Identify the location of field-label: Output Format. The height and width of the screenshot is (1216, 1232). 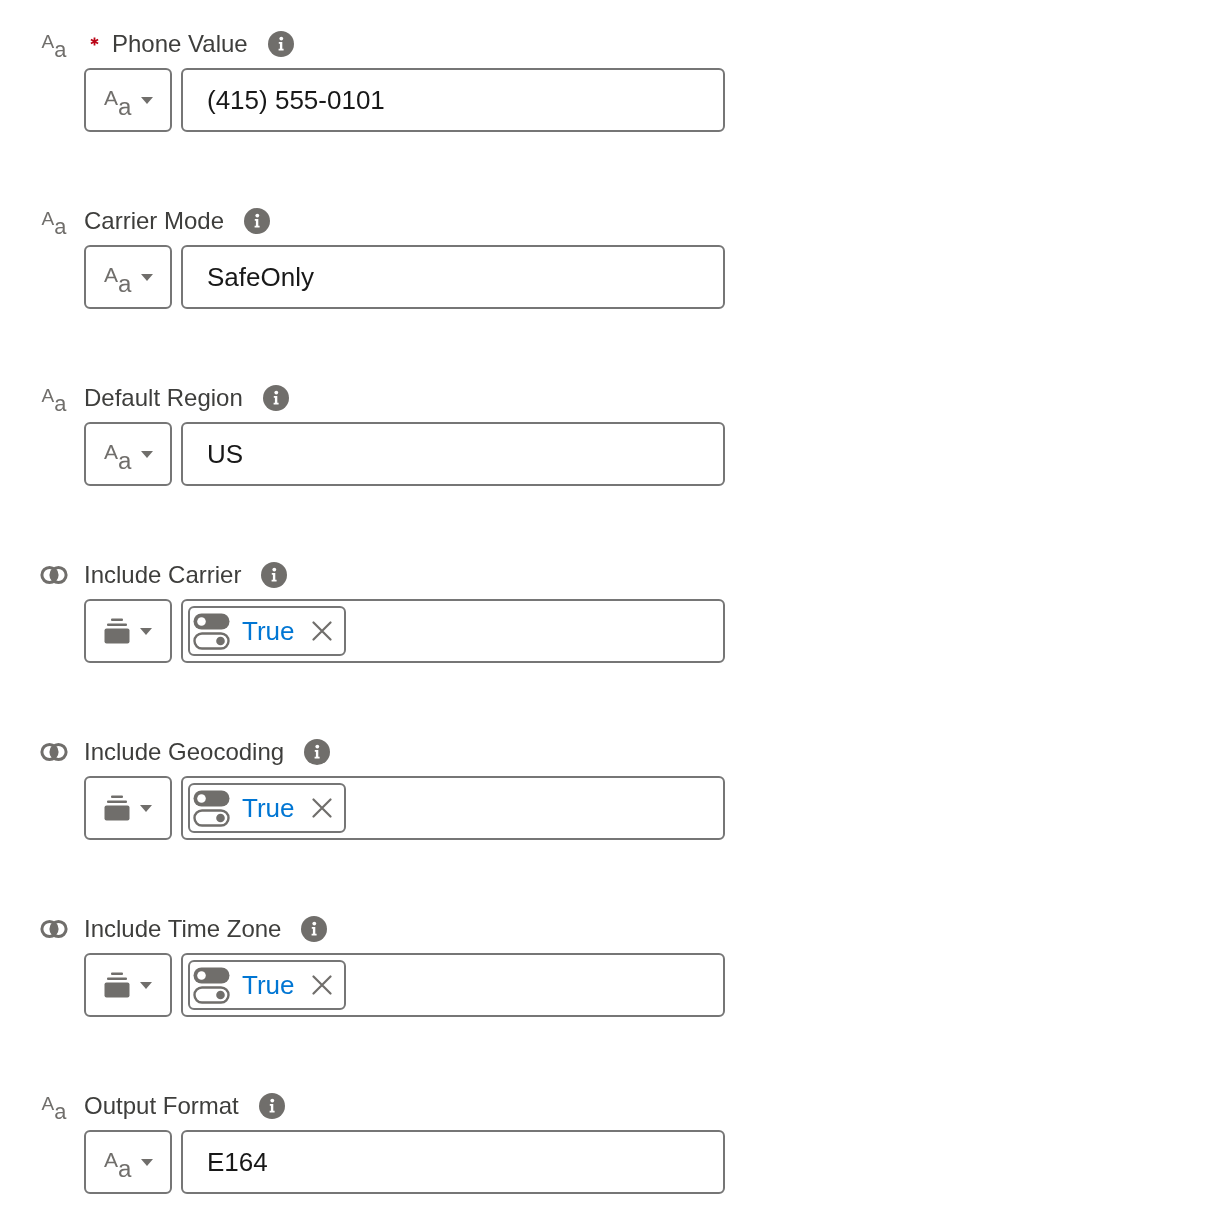
(161, 1106).